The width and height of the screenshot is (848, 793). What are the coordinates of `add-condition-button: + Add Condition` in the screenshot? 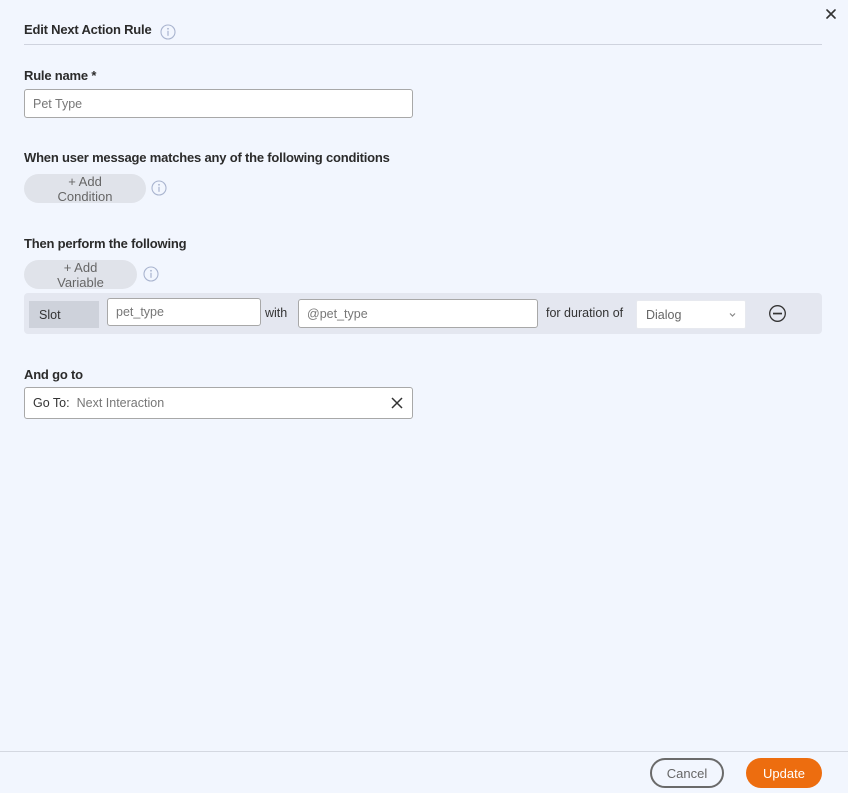 It's located at (85, 189).